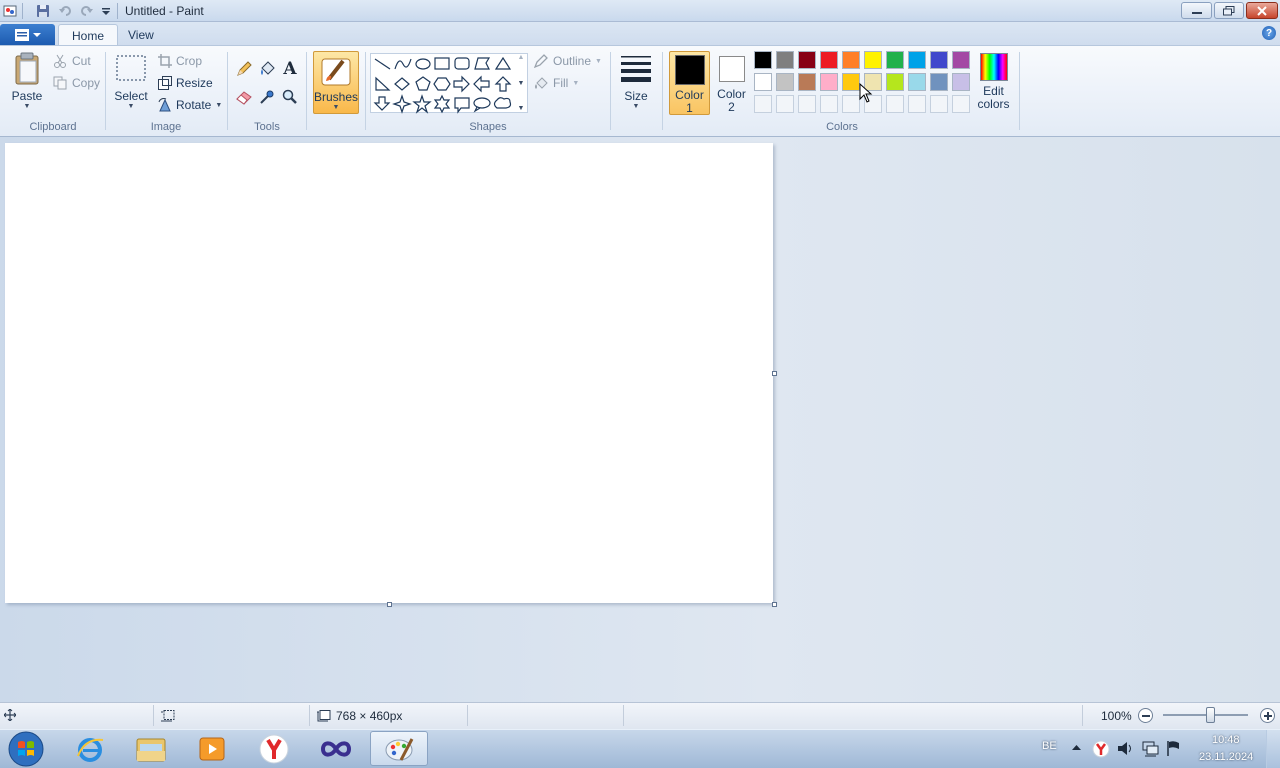 The width and height of the screenshot is (1280, 768). What do you see at coordinates (10, 11) in the screenshot?
I see `paint-app-icon` at bounding box center [10, 11].